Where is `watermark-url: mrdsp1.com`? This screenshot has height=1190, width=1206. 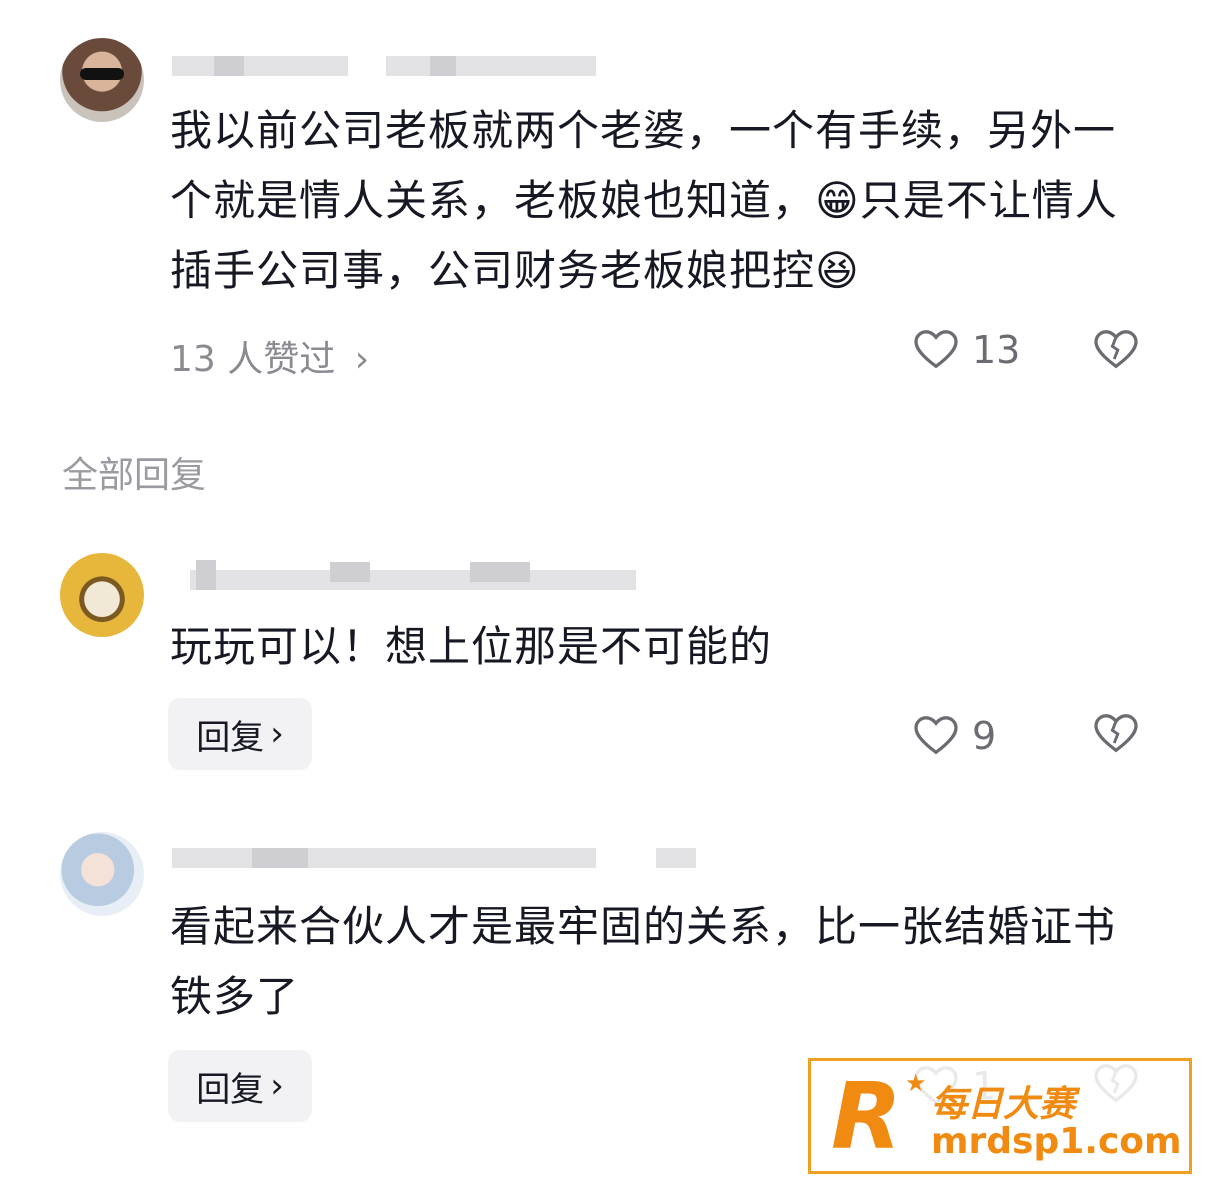 watermark-url: mrdsp1.com is located at coordinates (1056, 1141).